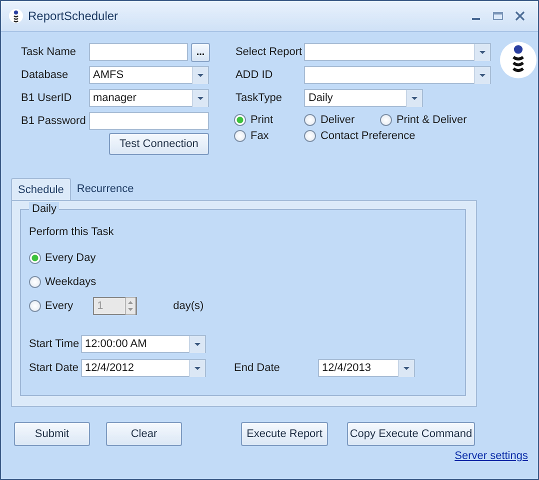 The height and width of the screenshot is (480, 539). What do you see at coordinates (52, 434) in the screenshot?
I see `action-button: Submit` at bounding box center [52, 434].